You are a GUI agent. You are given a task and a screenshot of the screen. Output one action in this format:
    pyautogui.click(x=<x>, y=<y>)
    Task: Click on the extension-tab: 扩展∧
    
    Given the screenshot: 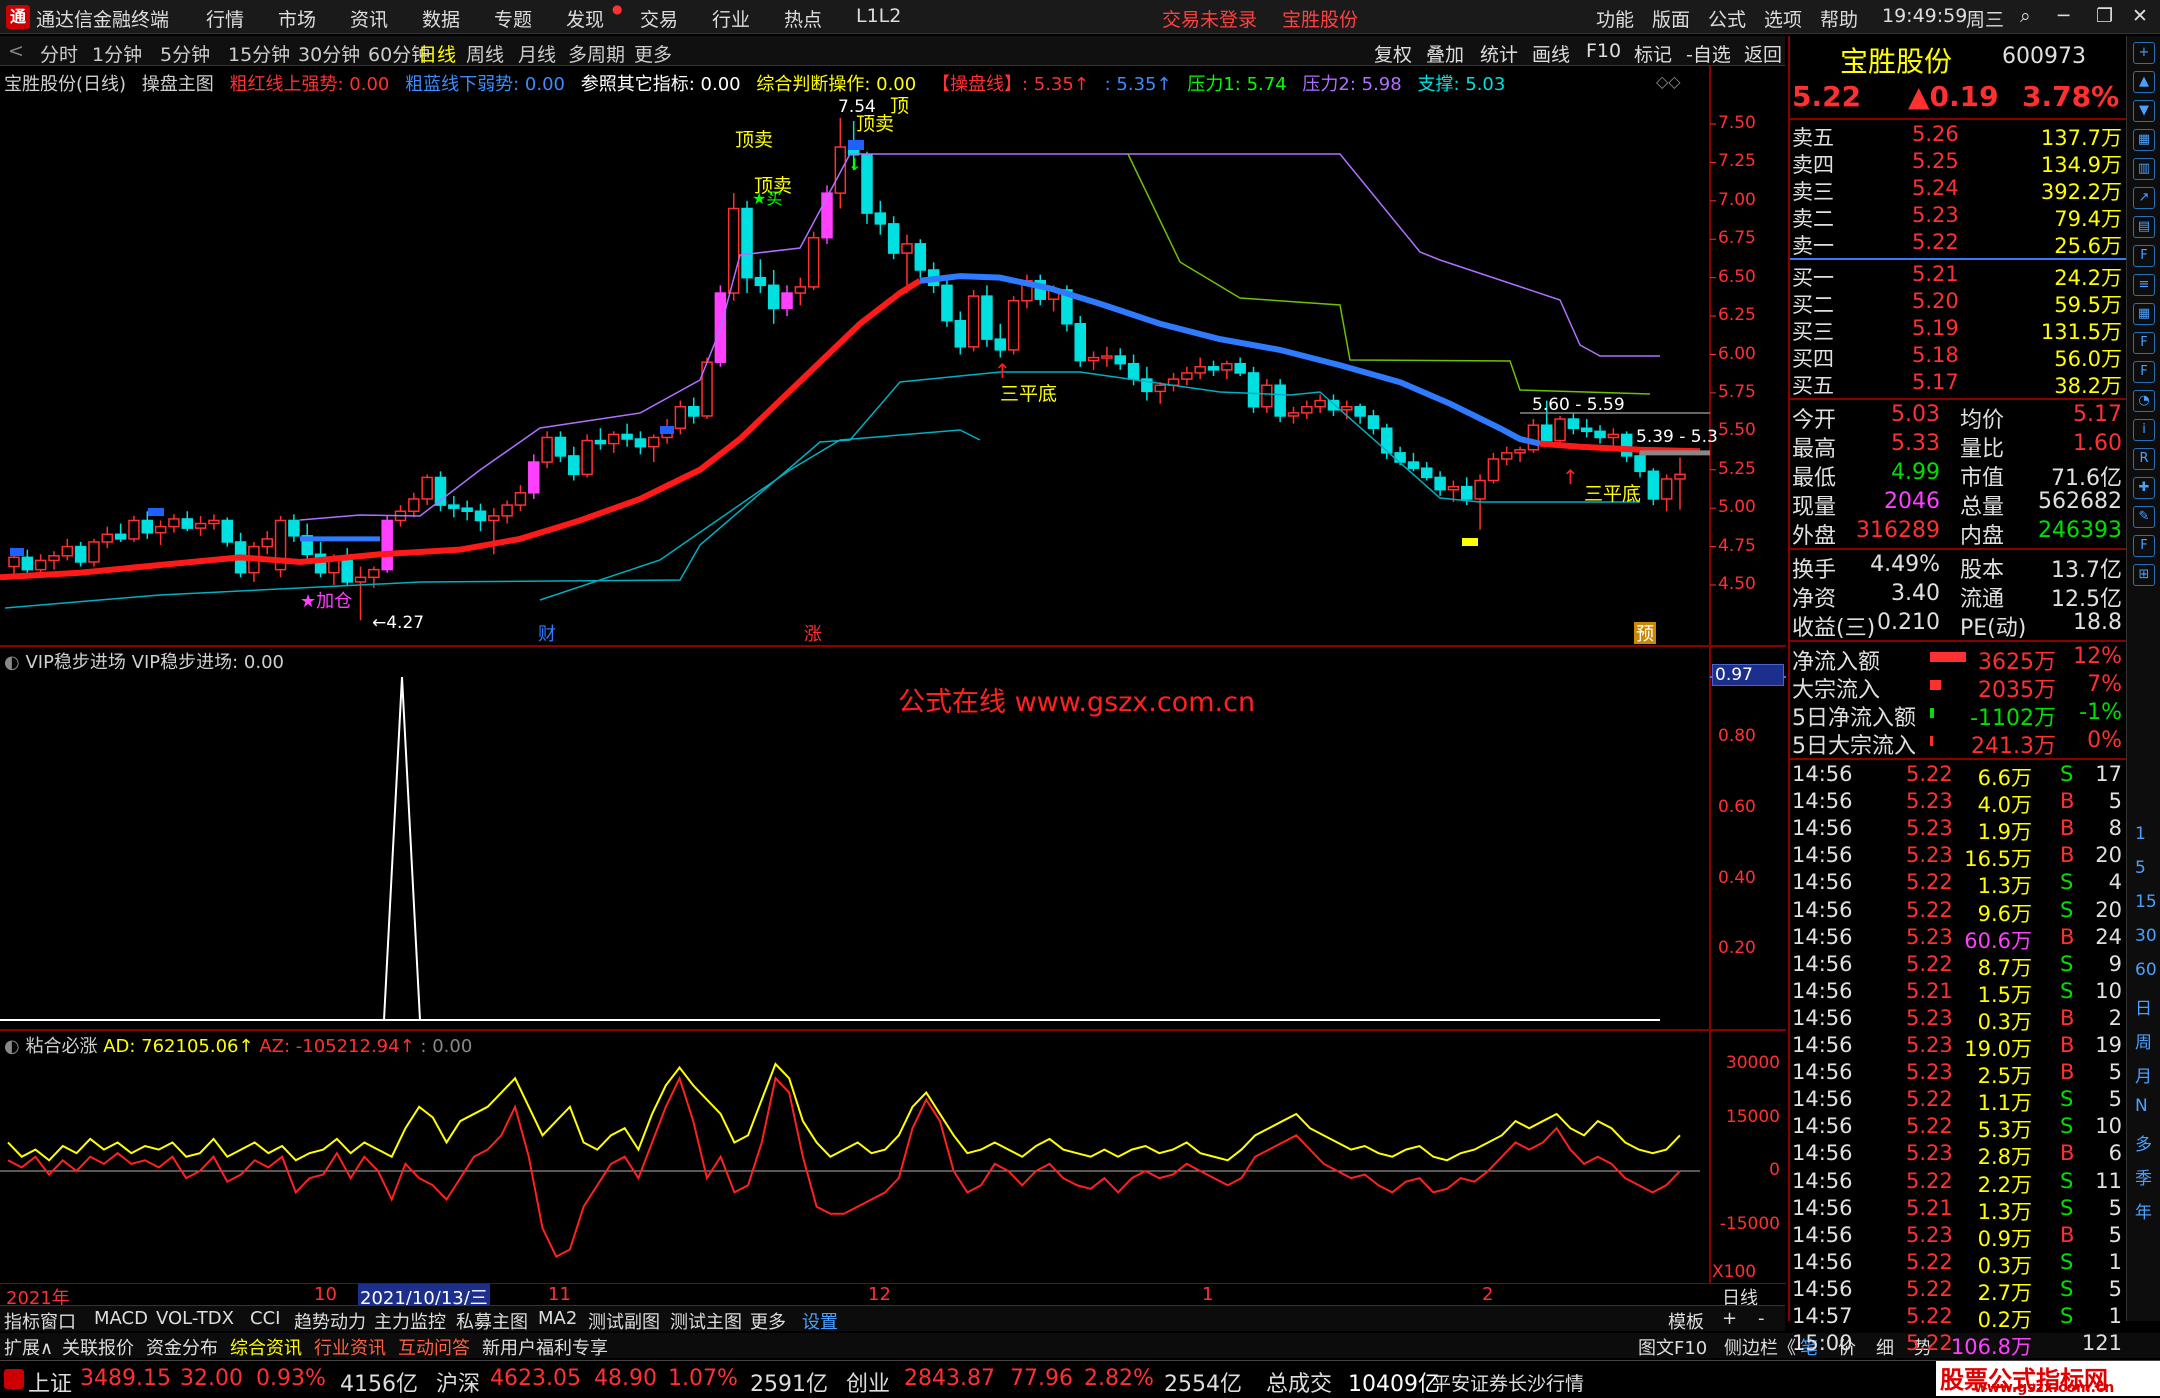 What is the action you would take?
    pyautogui.click(x=28, y=1347)
    